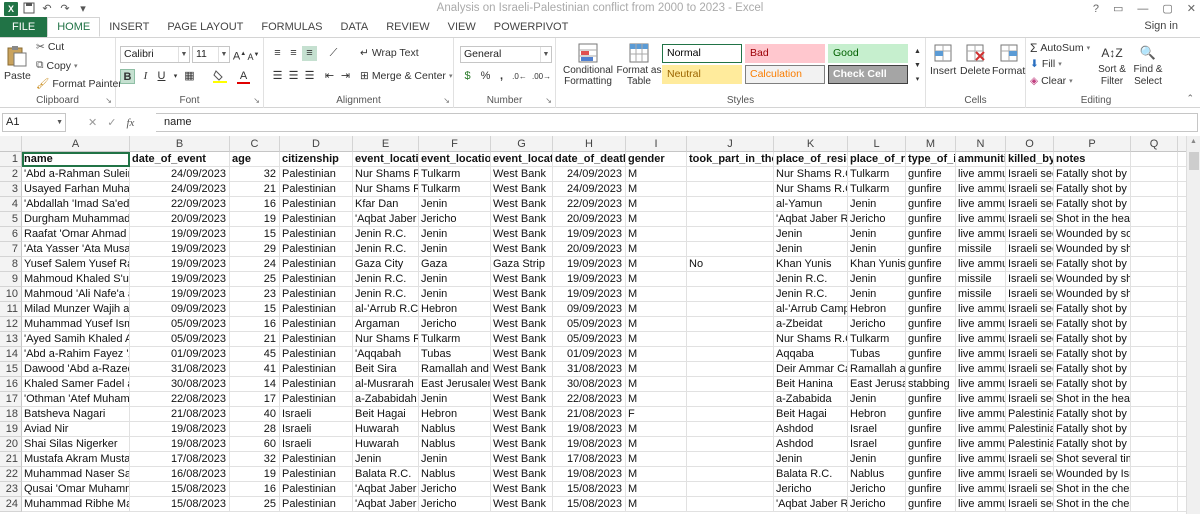  Describe the element at coordinates (255, 339) in the screenshot. I see `table-cell: 21` at that location.